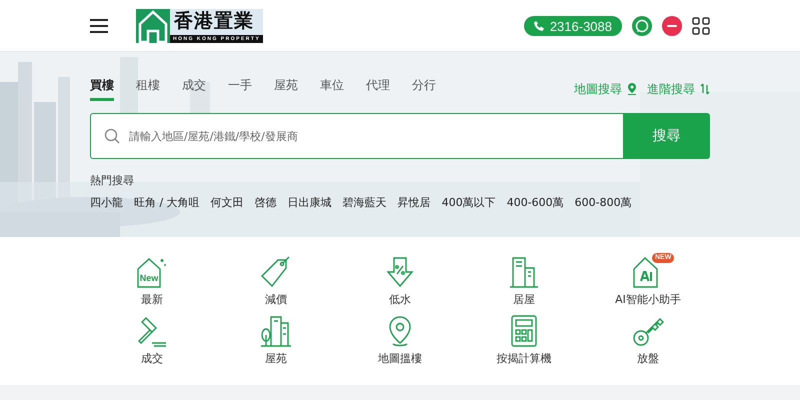 This screenshot has height=400, width=800. I want to click on house-icon, so click(153, 26).